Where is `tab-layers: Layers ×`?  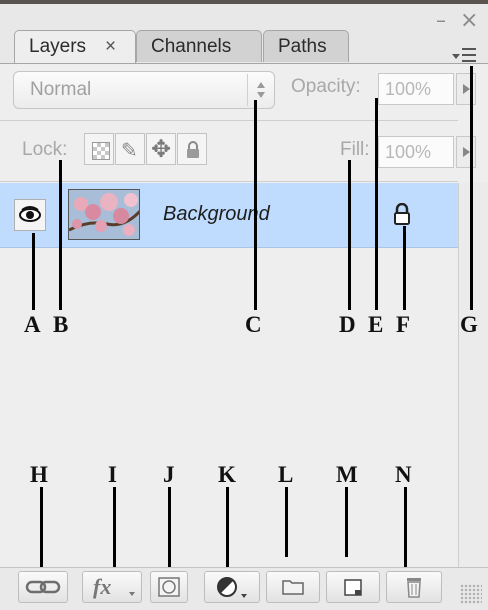
tab-layers: Layers × is located at coordinates (75, 47).